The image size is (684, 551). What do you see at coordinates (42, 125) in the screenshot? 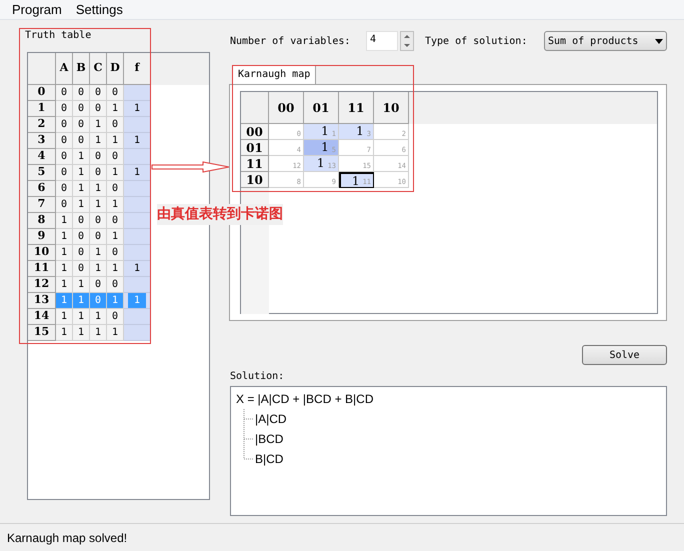
I see `row-header: 2` at bounding box center [42, 125].